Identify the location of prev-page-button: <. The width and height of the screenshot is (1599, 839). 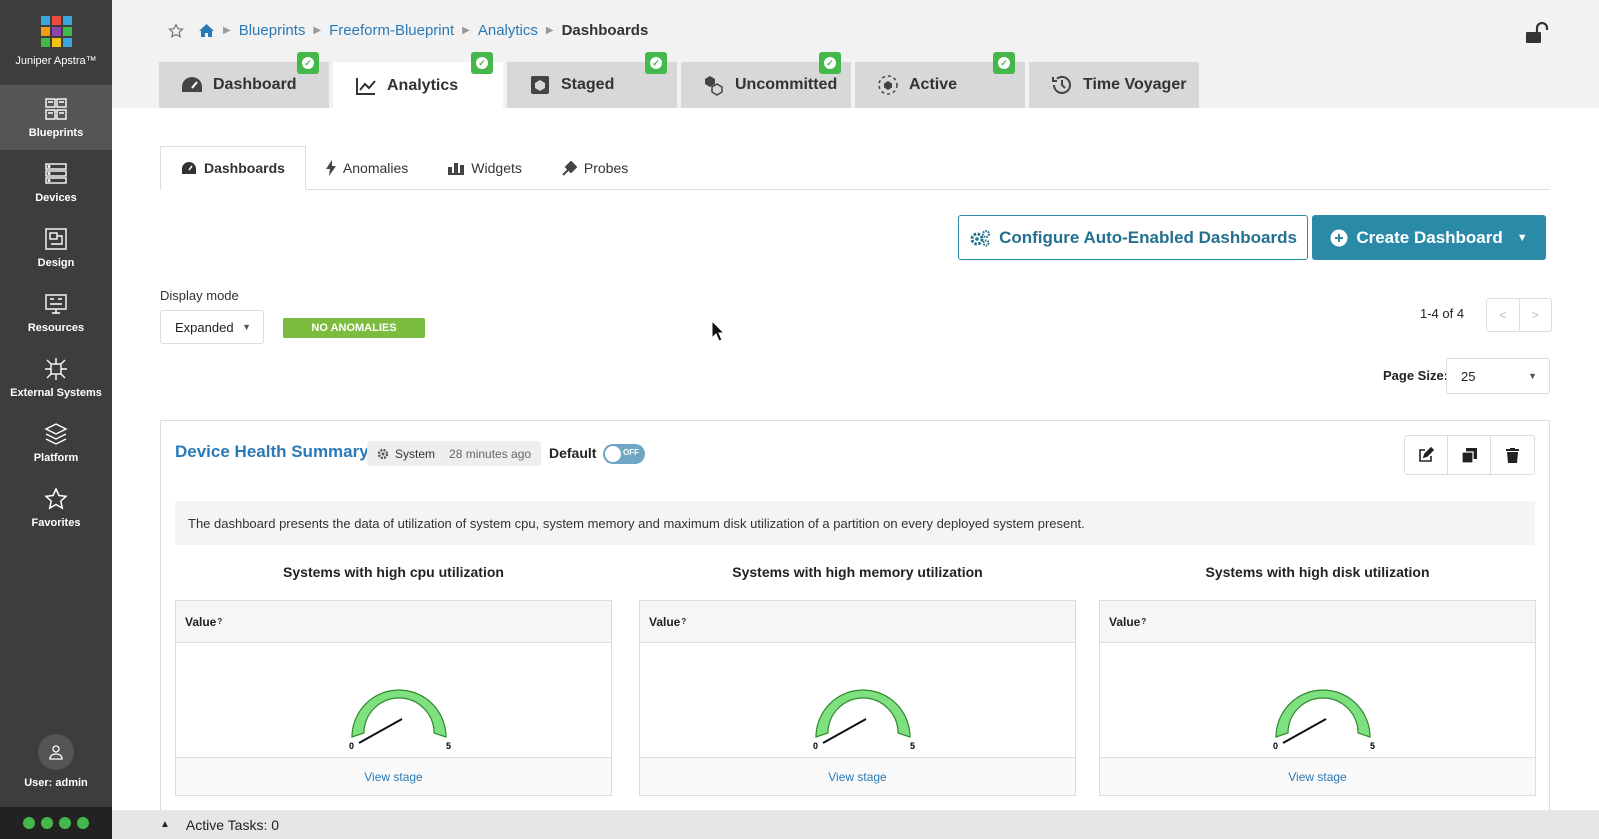
(1503, 315).